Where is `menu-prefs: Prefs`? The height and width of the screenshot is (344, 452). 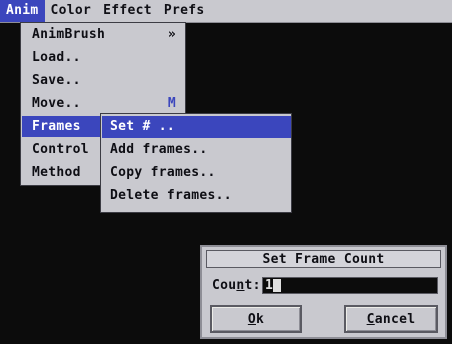 menu-prefs: Prefs is located at coordinates (184, 11).